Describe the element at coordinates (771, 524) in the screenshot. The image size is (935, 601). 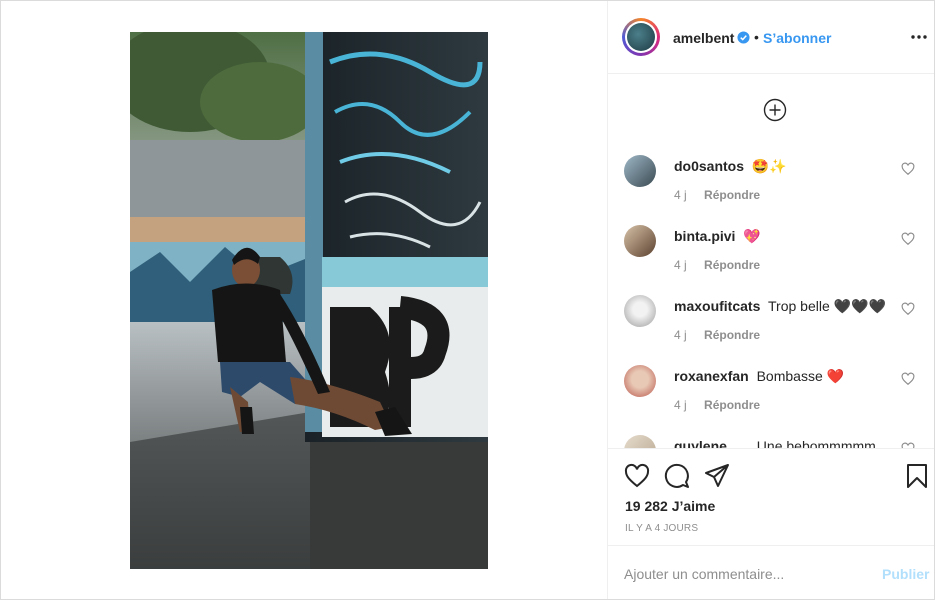
I see `post-actions: 19 282 J’aime IL Y A 4 JOURS Publier` at that location.